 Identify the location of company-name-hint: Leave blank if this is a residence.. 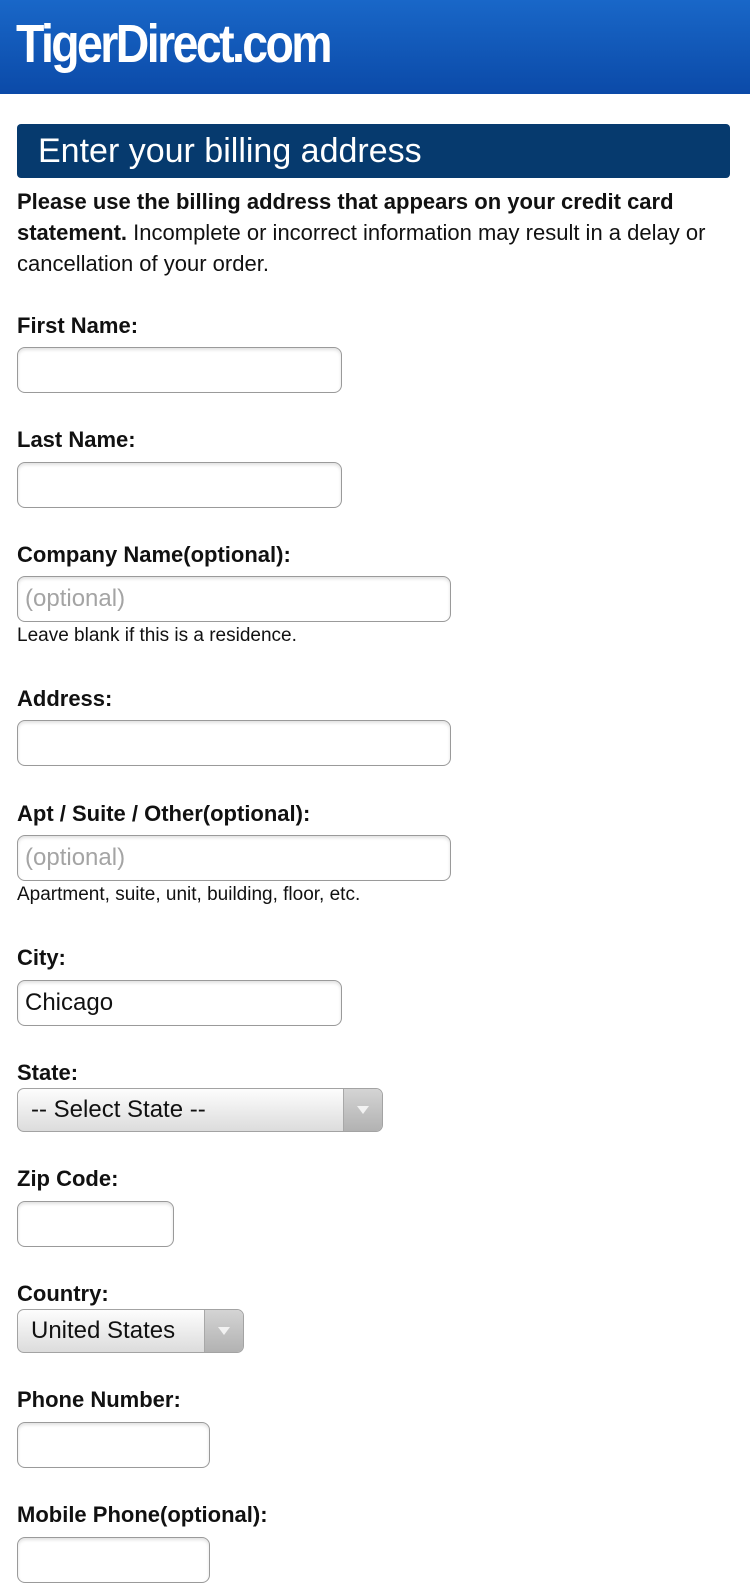
(157, 635).